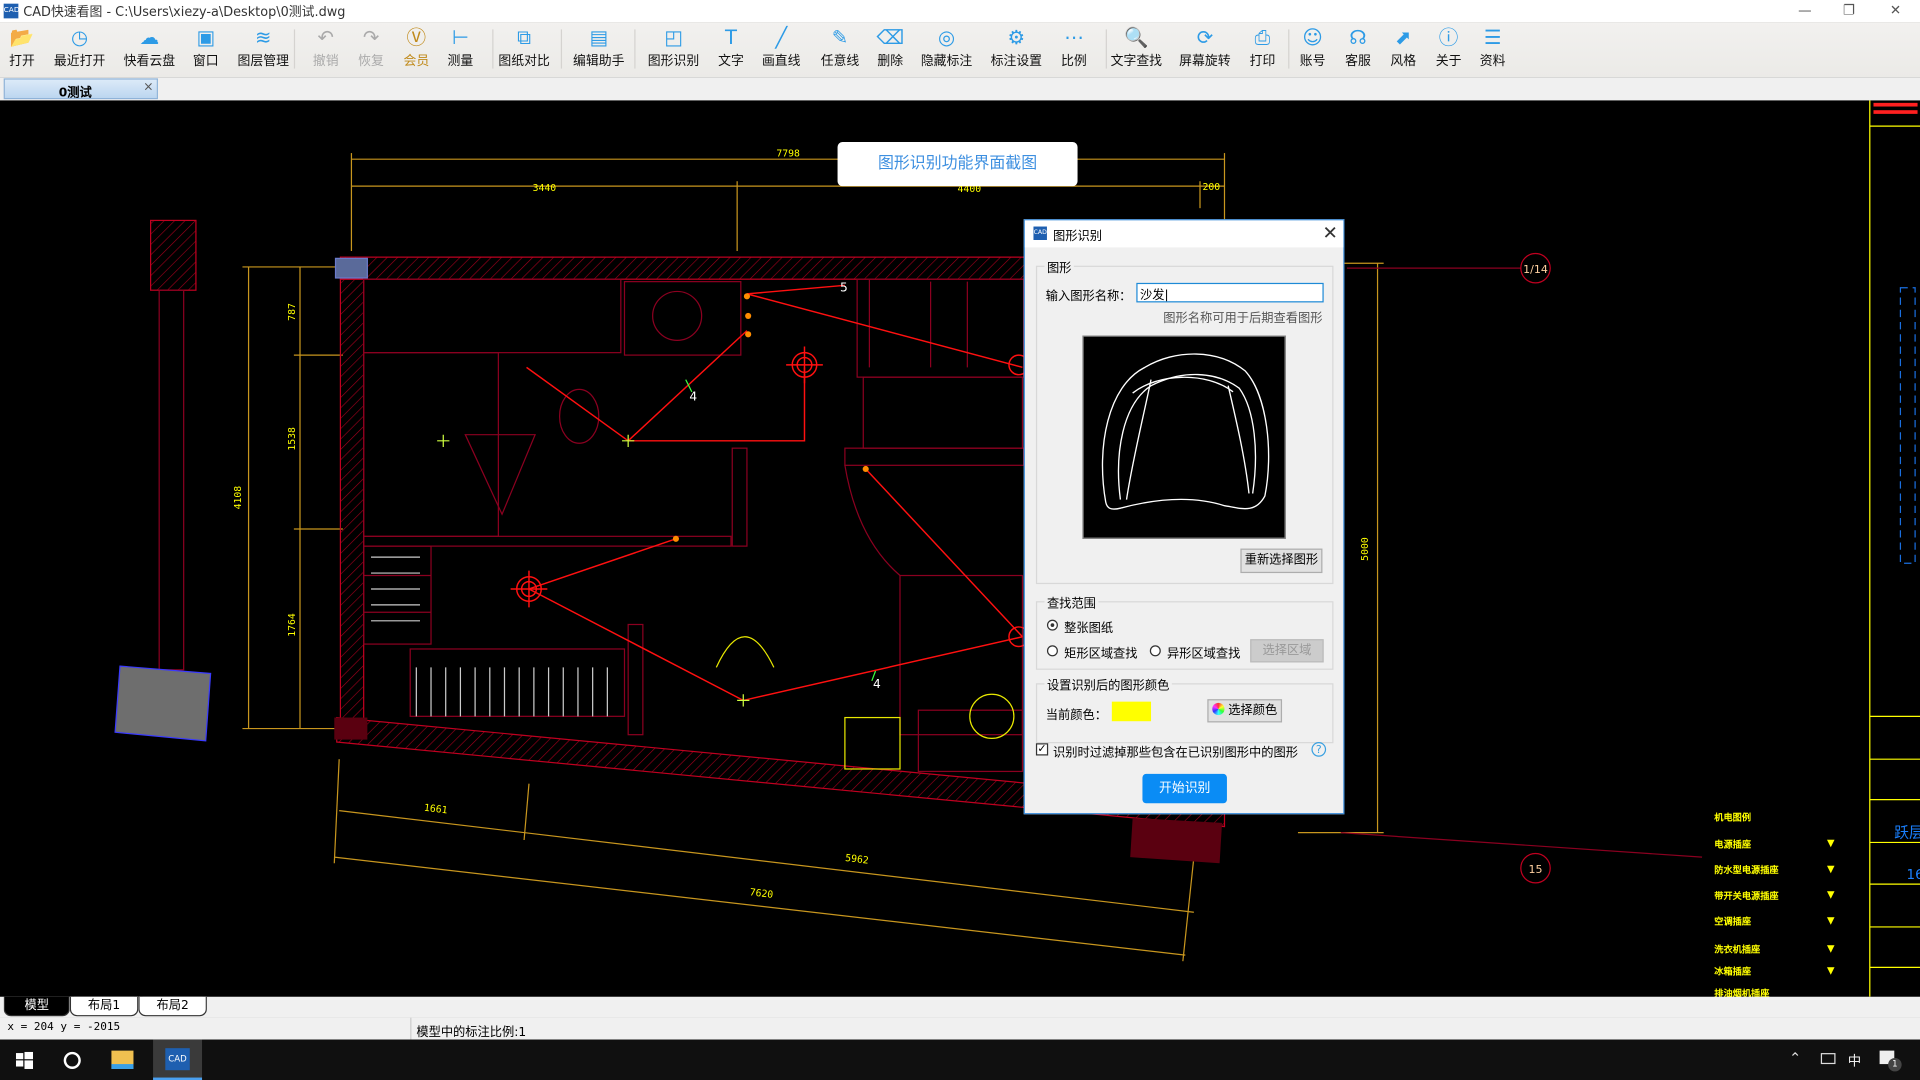 The height and width of the screenshot is (1080, 1920). Describe the element at coordinates (460, 37) in the screenshot. I see `ruler-icon: ⊢` at that location.